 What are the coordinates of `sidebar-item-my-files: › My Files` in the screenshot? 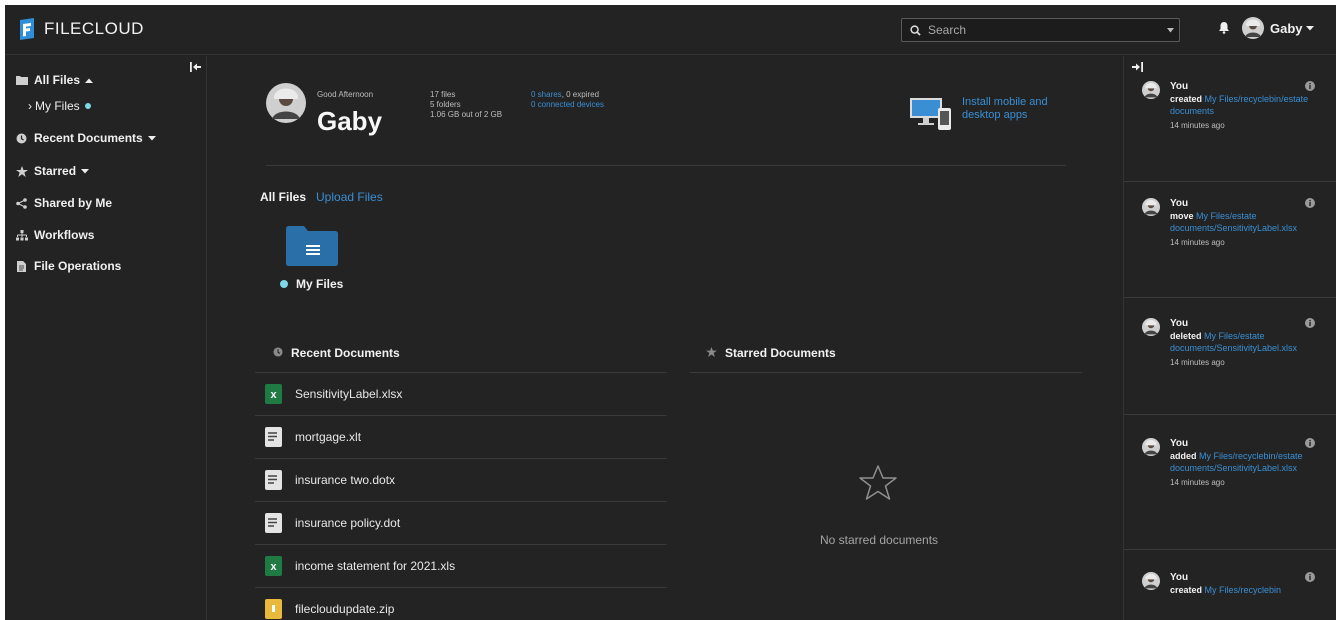 It's located at (59, 106).